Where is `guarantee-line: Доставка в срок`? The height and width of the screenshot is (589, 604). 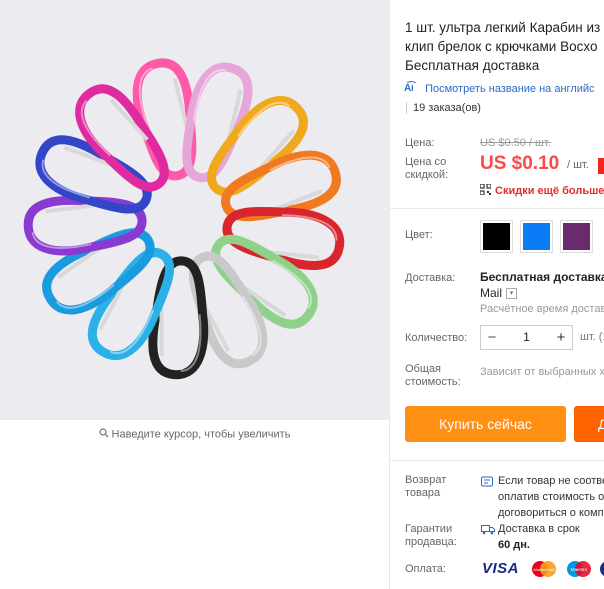
guarantee-line: Доставка в срок is located at coordinates (539, 529).